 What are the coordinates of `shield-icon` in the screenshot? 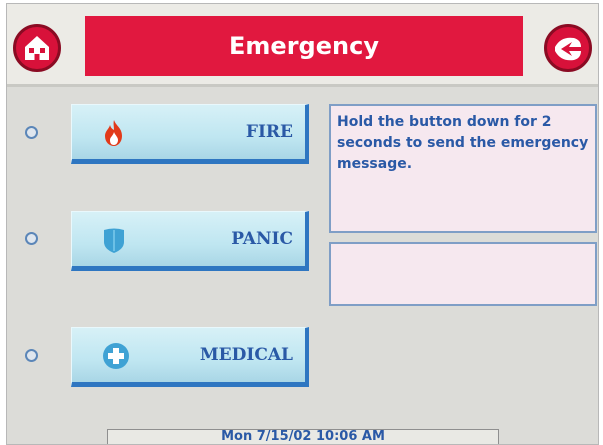 It's located at (114, 242).